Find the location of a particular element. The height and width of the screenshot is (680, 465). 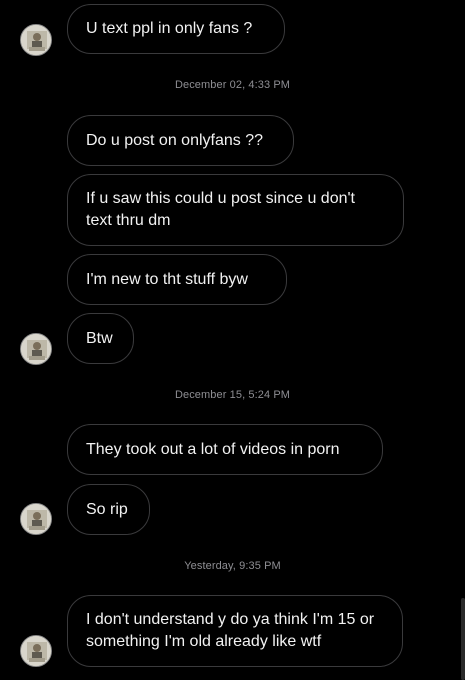

message-bubble: They took out a lot of videos in porn is located at coordinates (225, 449).